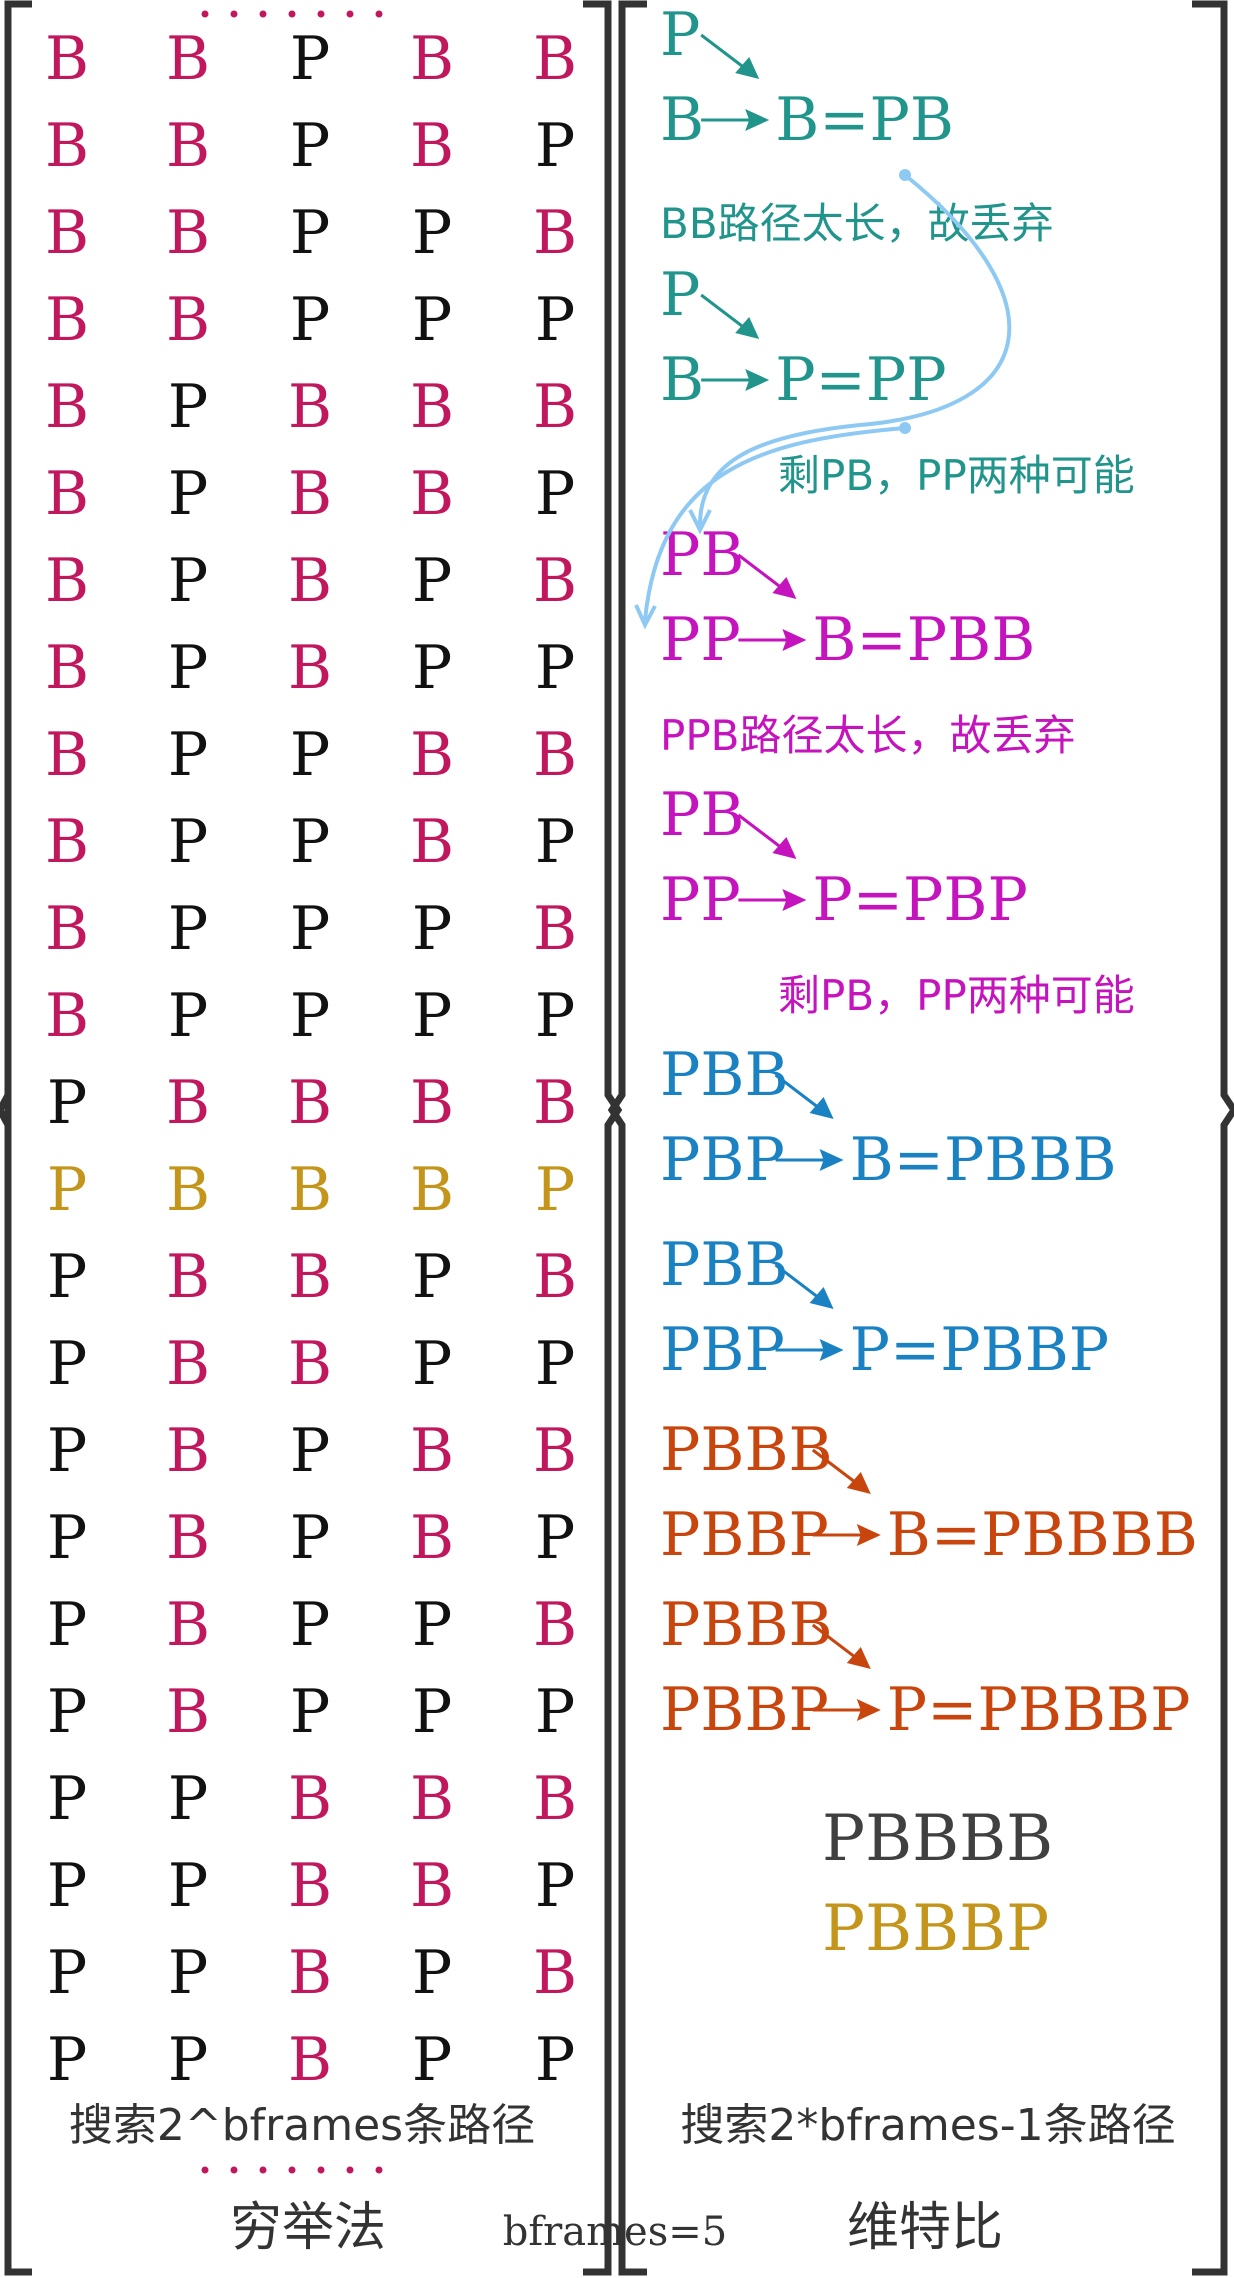 The height and width of the screenshot is (2278, 1234). Describe the element at coordinates (919, 900) in the screenshot. I see `step-result: P=PBP` at that location.